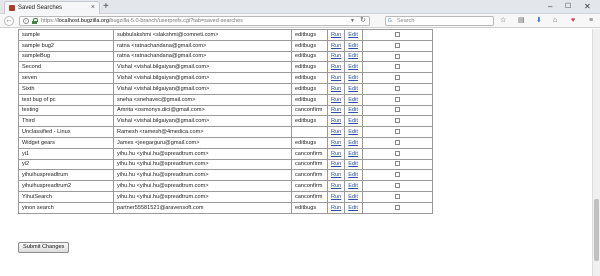 This screenshot has width=600, height=276. What do you see at coordinates (521, 21) in the screenshot?
I see `reading-list-icon: ▤` at bounding box center [521, 21].